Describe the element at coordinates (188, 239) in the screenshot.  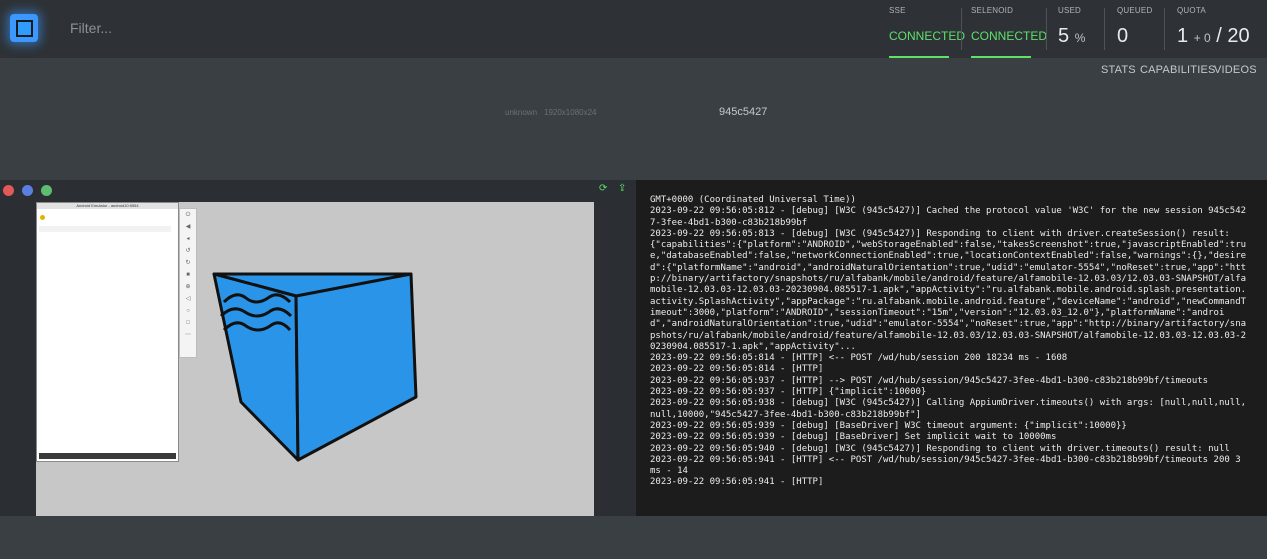
I see `volume-down-icon: ◂` at that location.